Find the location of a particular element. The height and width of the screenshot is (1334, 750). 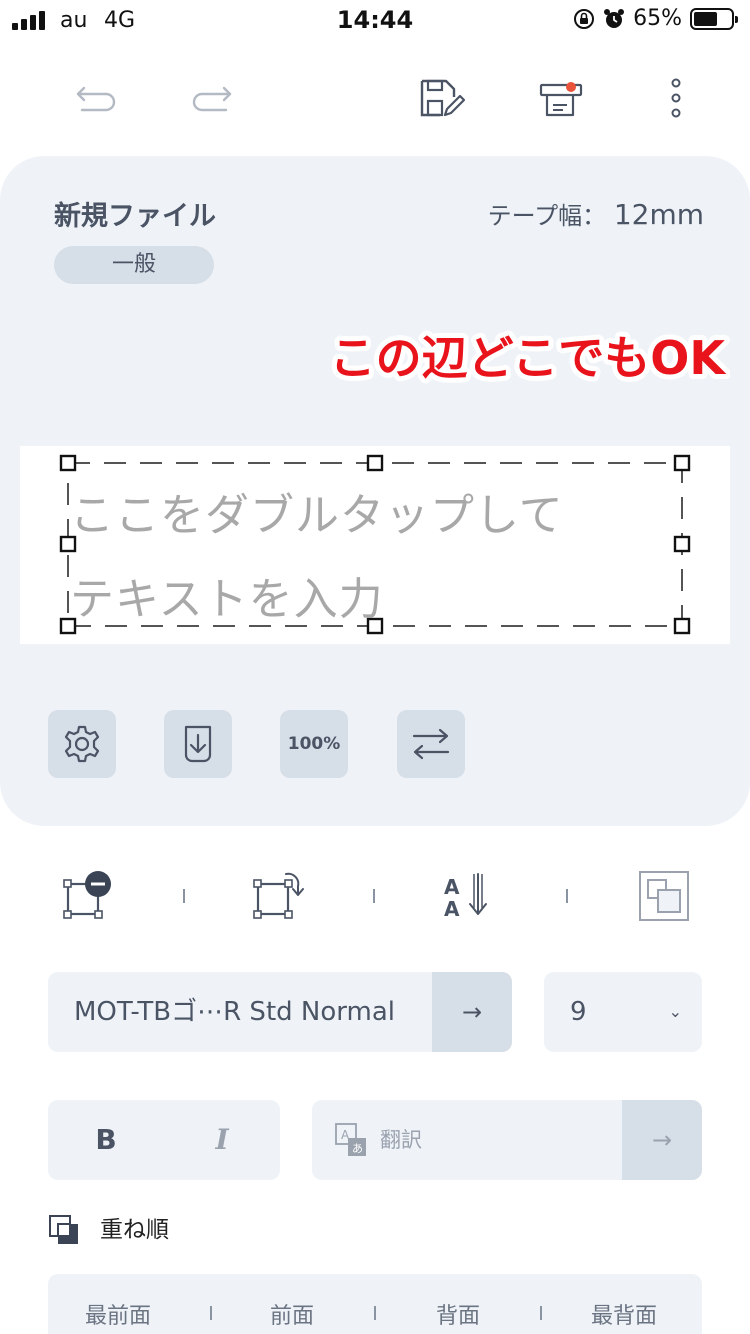

file-name: 新規ファイル is located at coordinates (135, 216).